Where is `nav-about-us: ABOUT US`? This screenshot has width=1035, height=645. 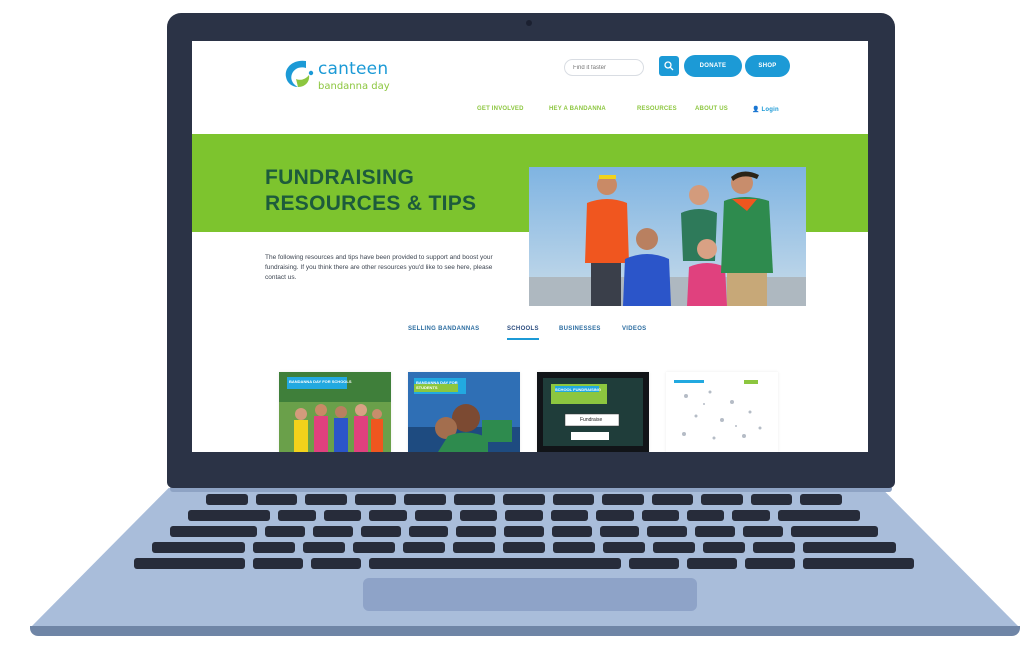 nav-about-us: ABOUT US is located at coordinates (711, 109).